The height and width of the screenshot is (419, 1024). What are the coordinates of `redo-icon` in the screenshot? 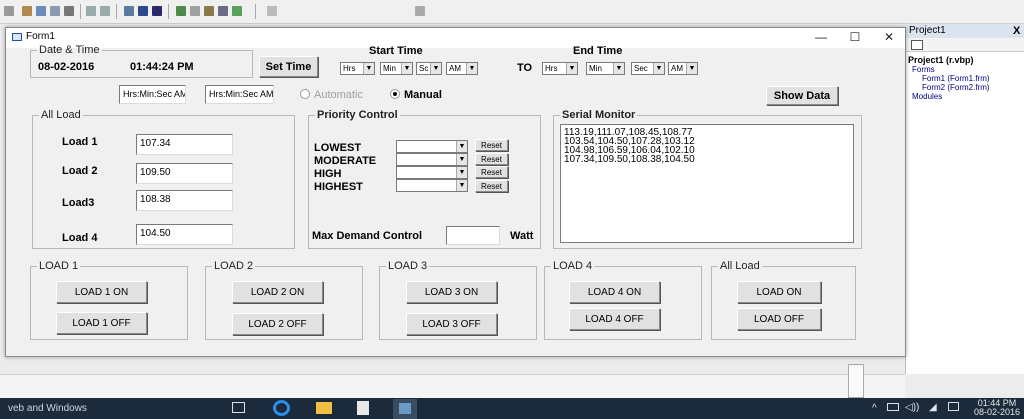 It's located at (105, 11).